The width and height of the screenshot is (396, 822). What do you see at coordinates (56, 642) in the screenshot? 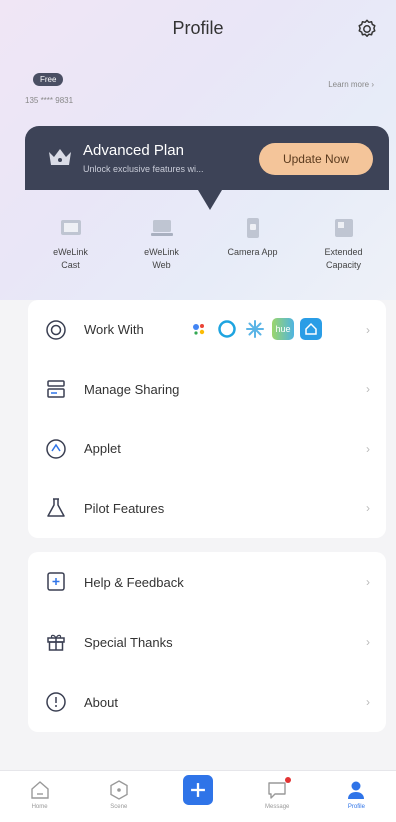
I see `gift-icon` at bounding box center [56, 642].